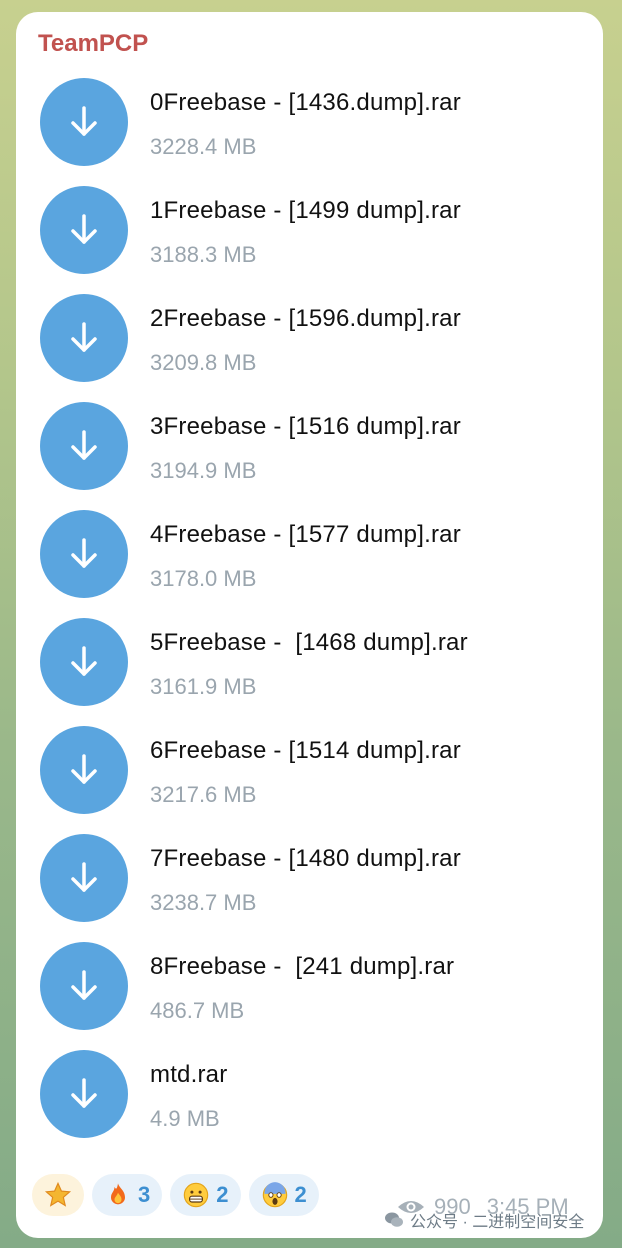 Image resolution: width=622 pixels, height=1248 pixels. Describe the element at coordinates (302, 967) in the screenshot. I see `file-name: 8Freebase - [241 dump].rar` at that location.